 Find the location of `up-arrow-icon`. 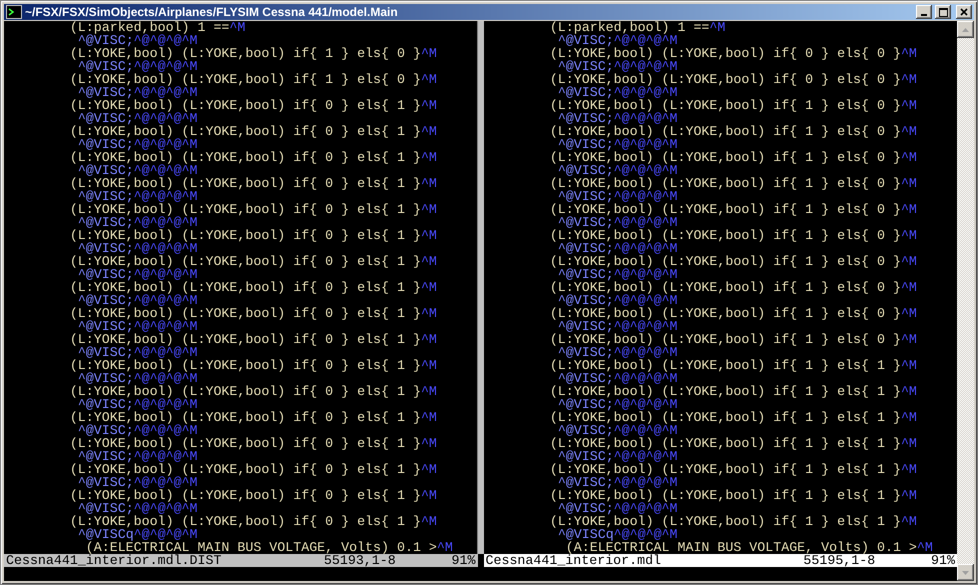

up-arrow-icon is located at coordinates (965, 30).